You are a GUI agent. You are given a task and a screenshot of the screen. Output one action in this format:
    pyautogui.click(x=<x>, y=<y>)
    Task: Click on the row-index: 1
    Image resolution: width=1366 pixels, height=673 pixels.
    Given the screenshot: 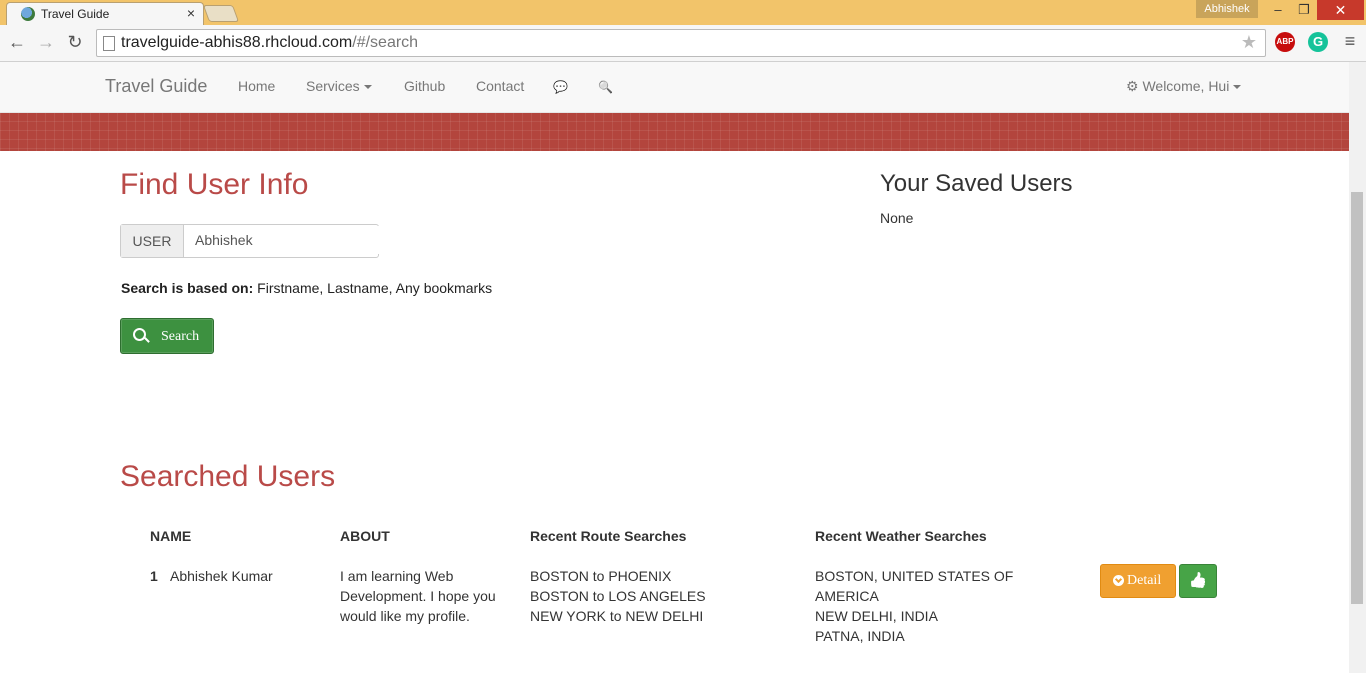 What is the action you would take?
    pyautogui.click(x=154, y=576)
    